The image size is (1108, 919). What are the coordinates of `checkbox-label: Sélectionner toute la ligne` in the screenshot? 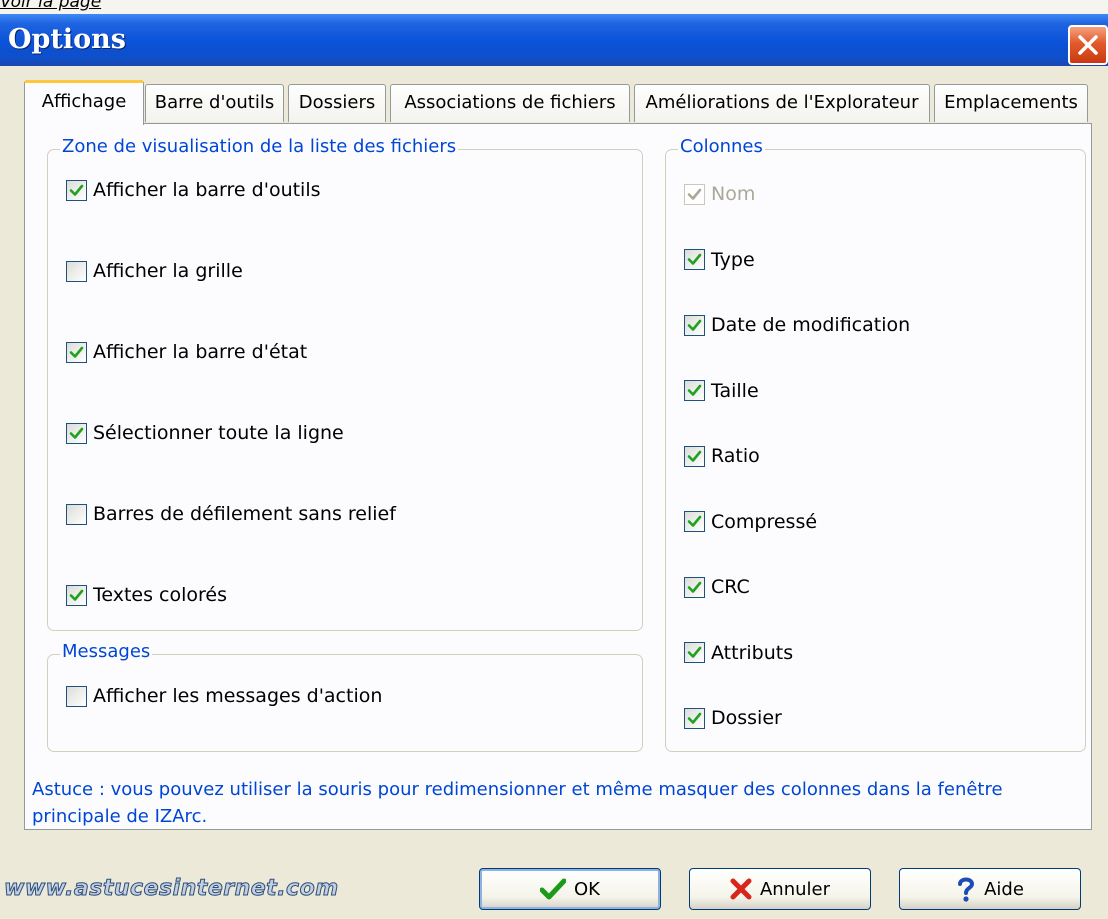 It's located at (218, 433).